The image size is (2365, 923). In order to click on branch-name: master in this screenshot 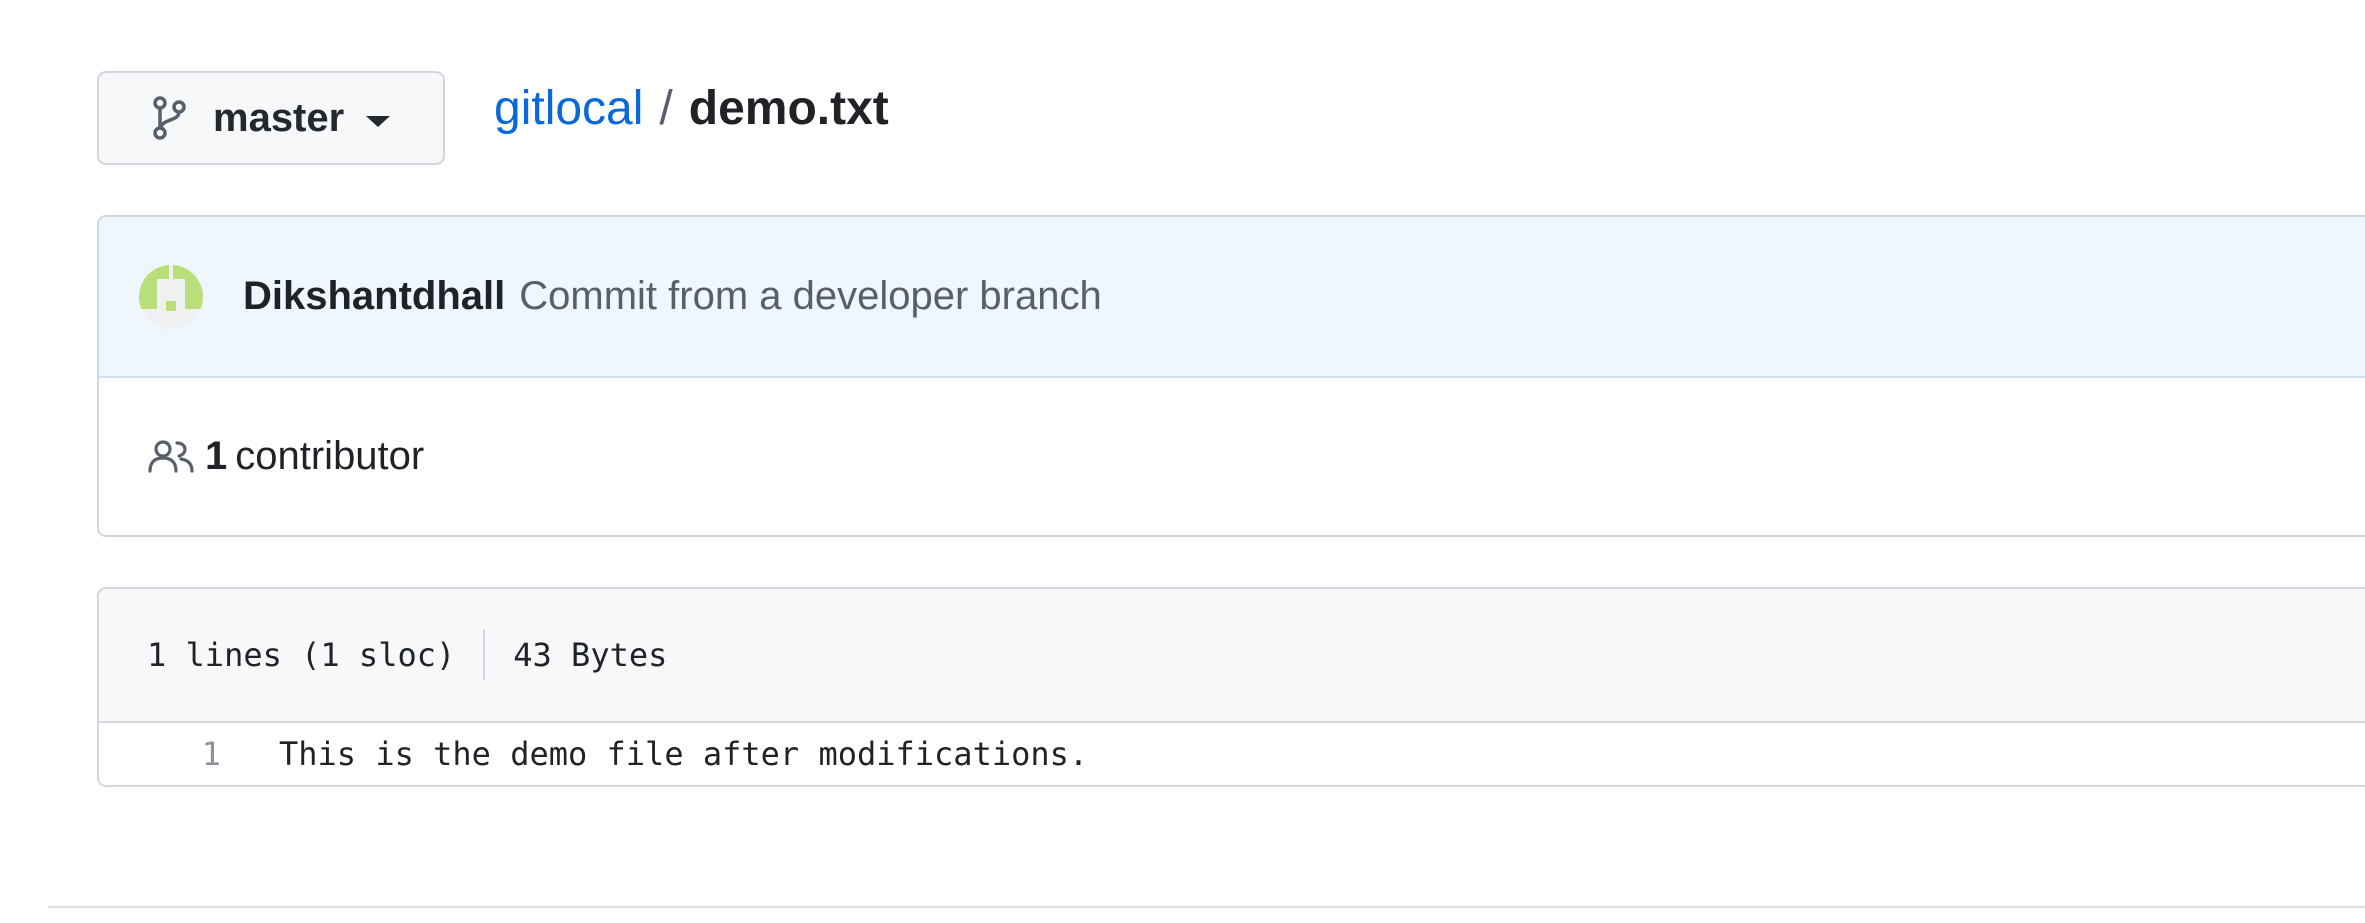, I will do `click(279, 117)`.